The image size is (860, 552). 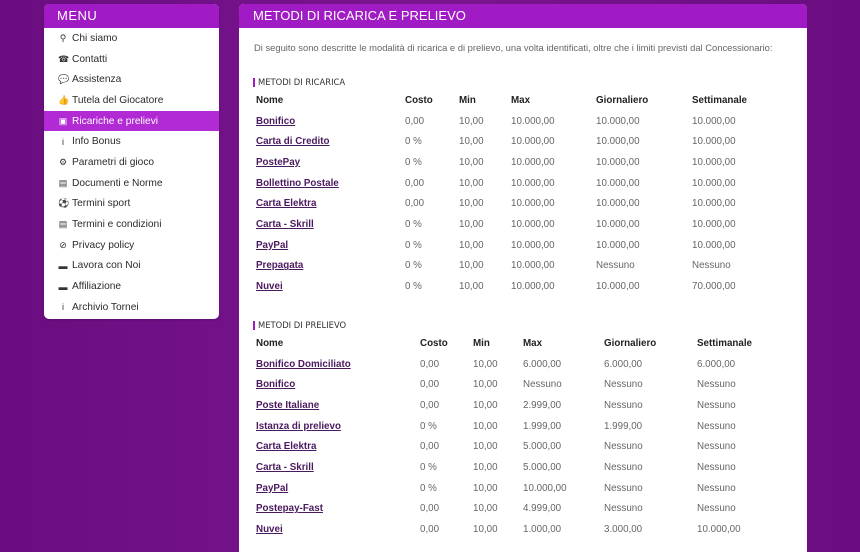 What do you see at coordinates (131, 141) in the screenshot?
I see `sidebar-item-info-bonus: i Info Bonus` at bounding box center [131, 141].